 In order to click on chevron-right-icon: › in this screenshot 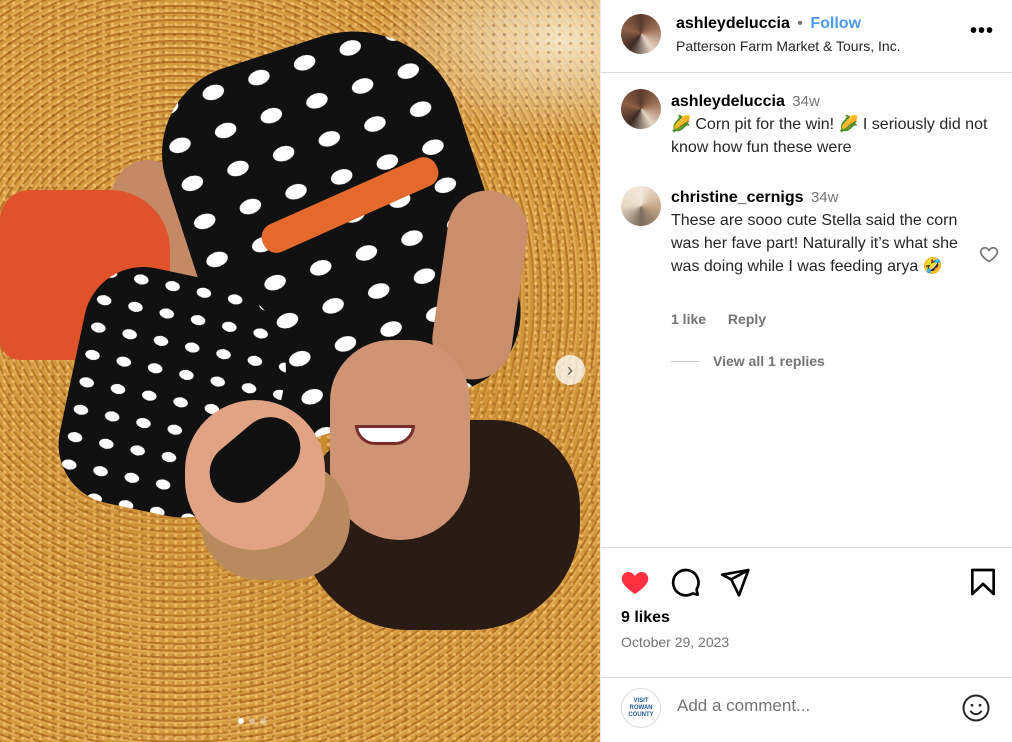, I will do `click(570, 370)`.